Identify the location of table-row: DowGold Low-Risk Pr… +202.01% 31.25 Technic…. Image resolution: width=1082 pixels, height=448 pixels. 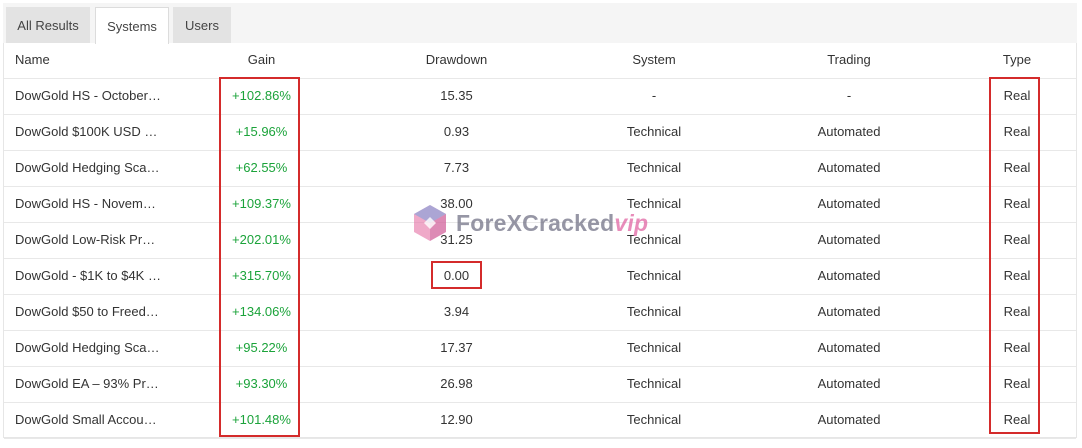
(540, 241).